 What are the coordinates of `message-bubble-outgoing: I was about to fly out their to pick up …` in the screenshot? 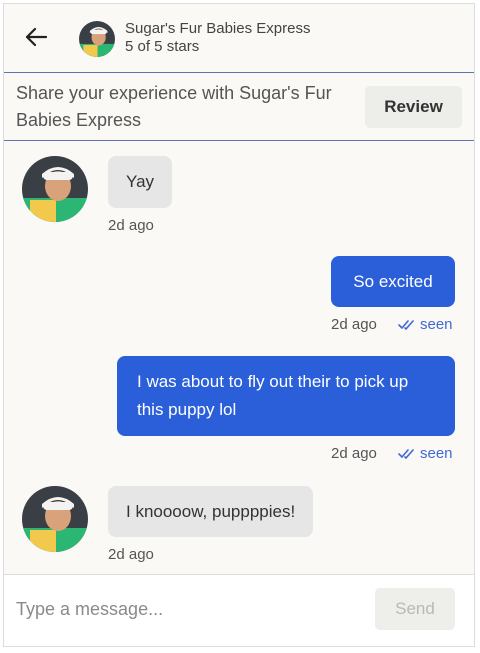 It's located at (286, 396).